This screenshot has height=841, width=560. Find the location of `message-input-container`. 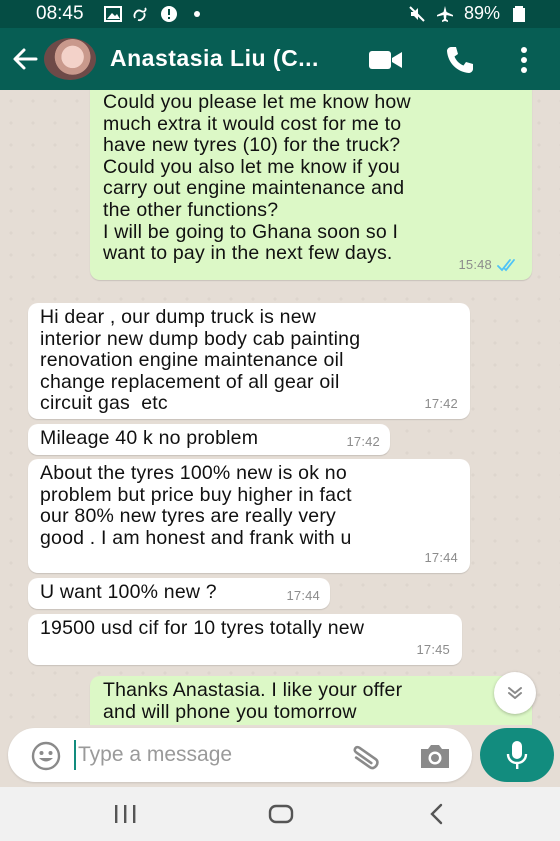

message-input-container is located at coordinates (240, 755).